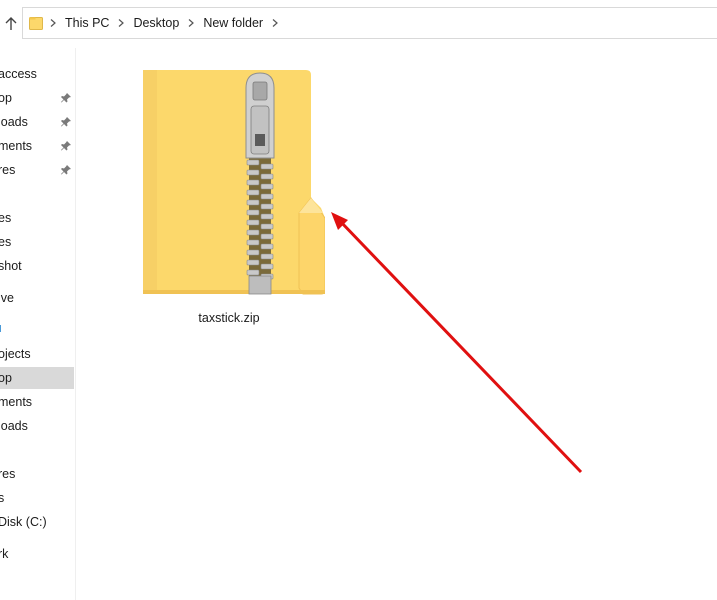  What do you see at coordinates (37, 426) in the screenshot?
I see `nav-item-downloads: loads` at bounding box center [37, 426].